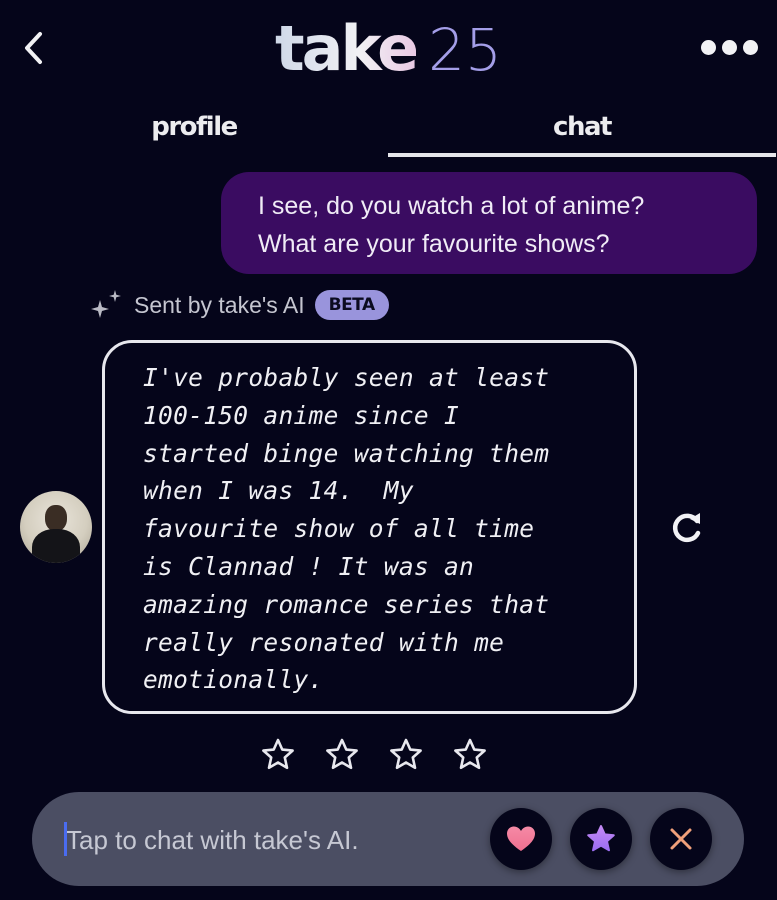 This screenshot has height=900, width=777. What do you see at coordinates (194, 131) in the screenshot?
I see `tab-profile: profile` at bounding box center [194, 131].